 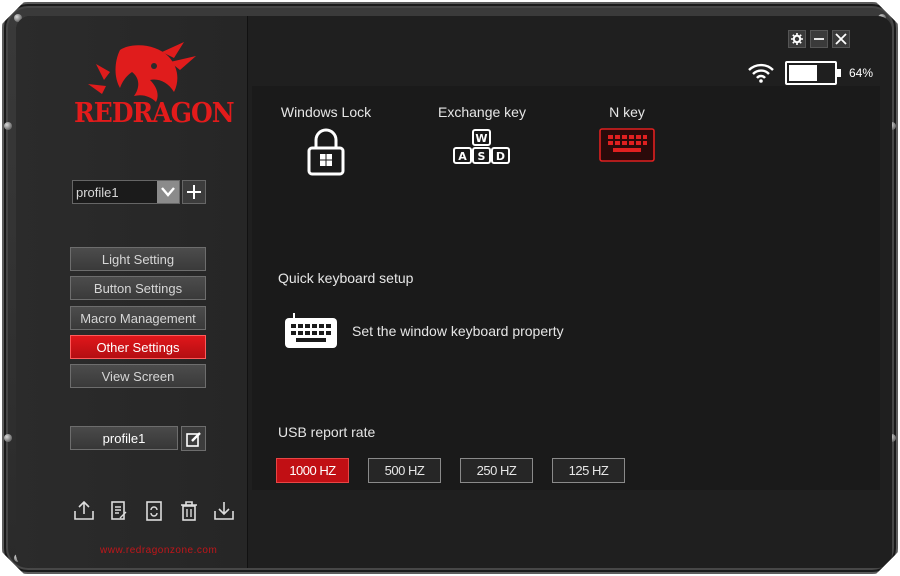 What do you see at coordinates (311, 330) in the screenshot?
I see `keyboard-settings-icon` at bounding box center [311, 330].